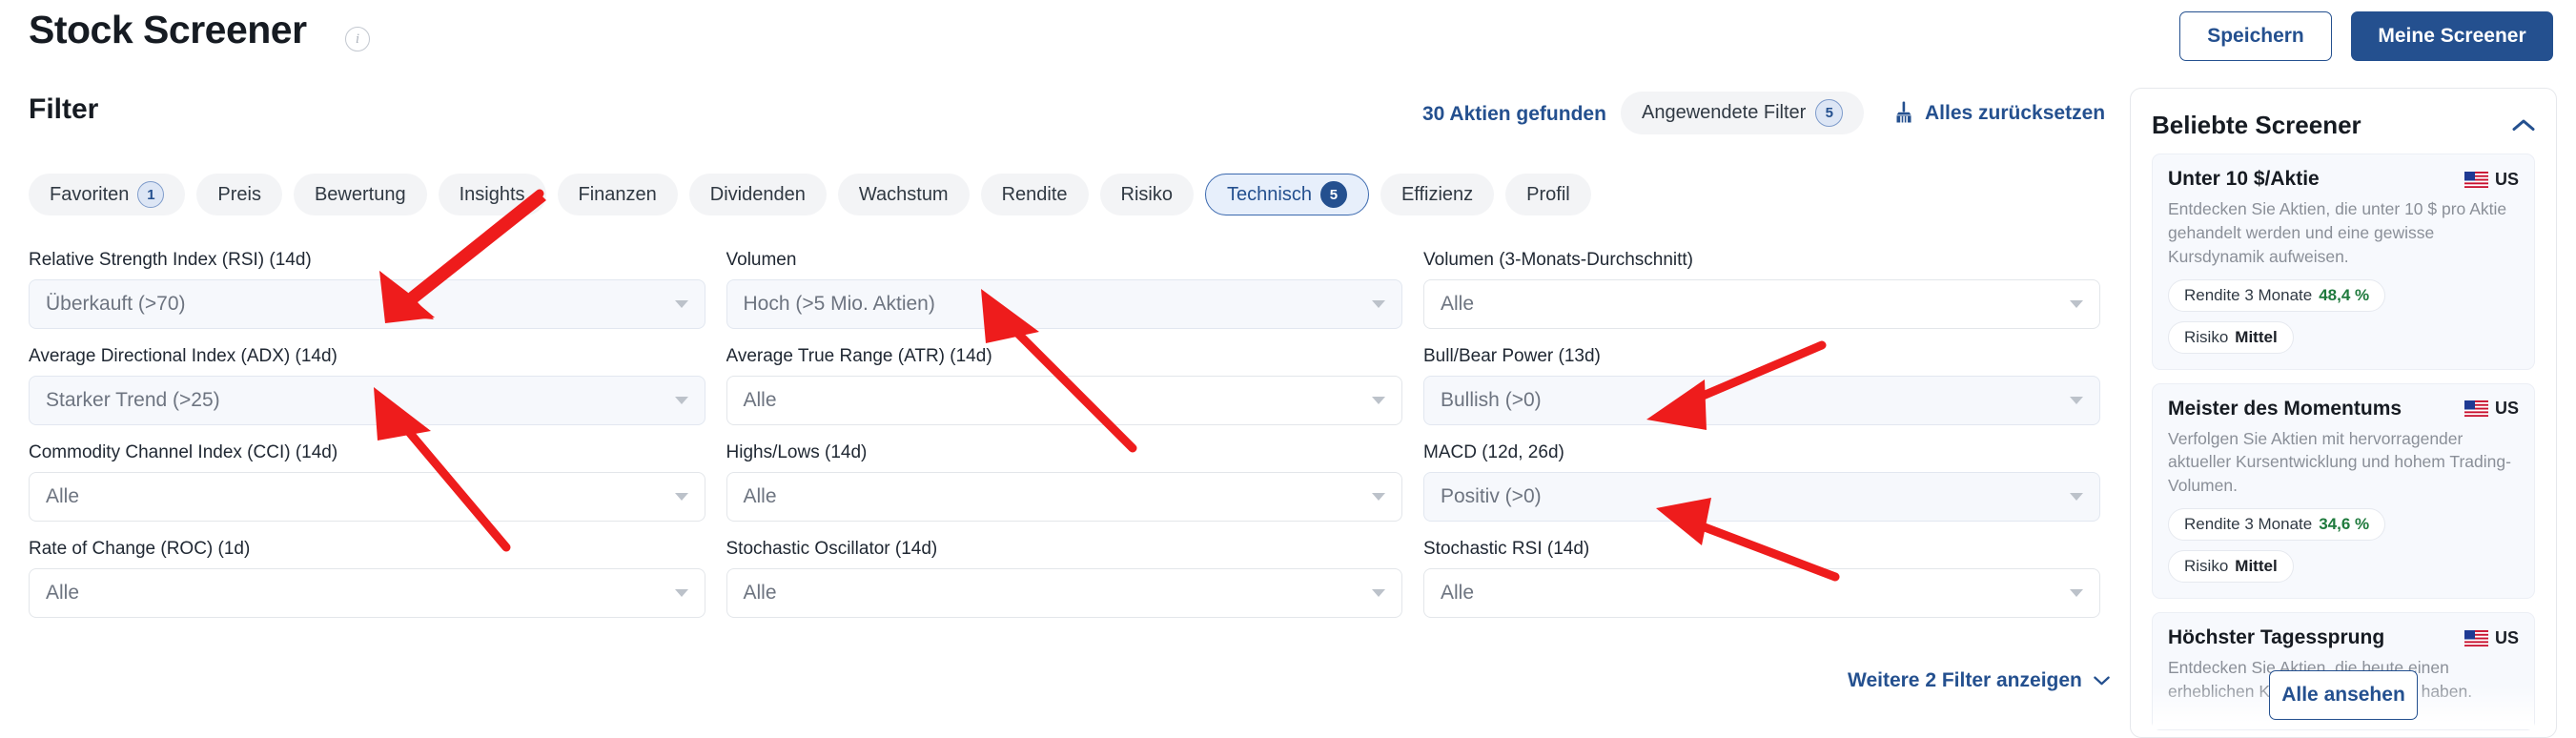 Image resolution: width=2576 pixels, height=738 pixels. I want to click on applied-filters-chip: Angewendete Filter 5, so click(1743, 113).